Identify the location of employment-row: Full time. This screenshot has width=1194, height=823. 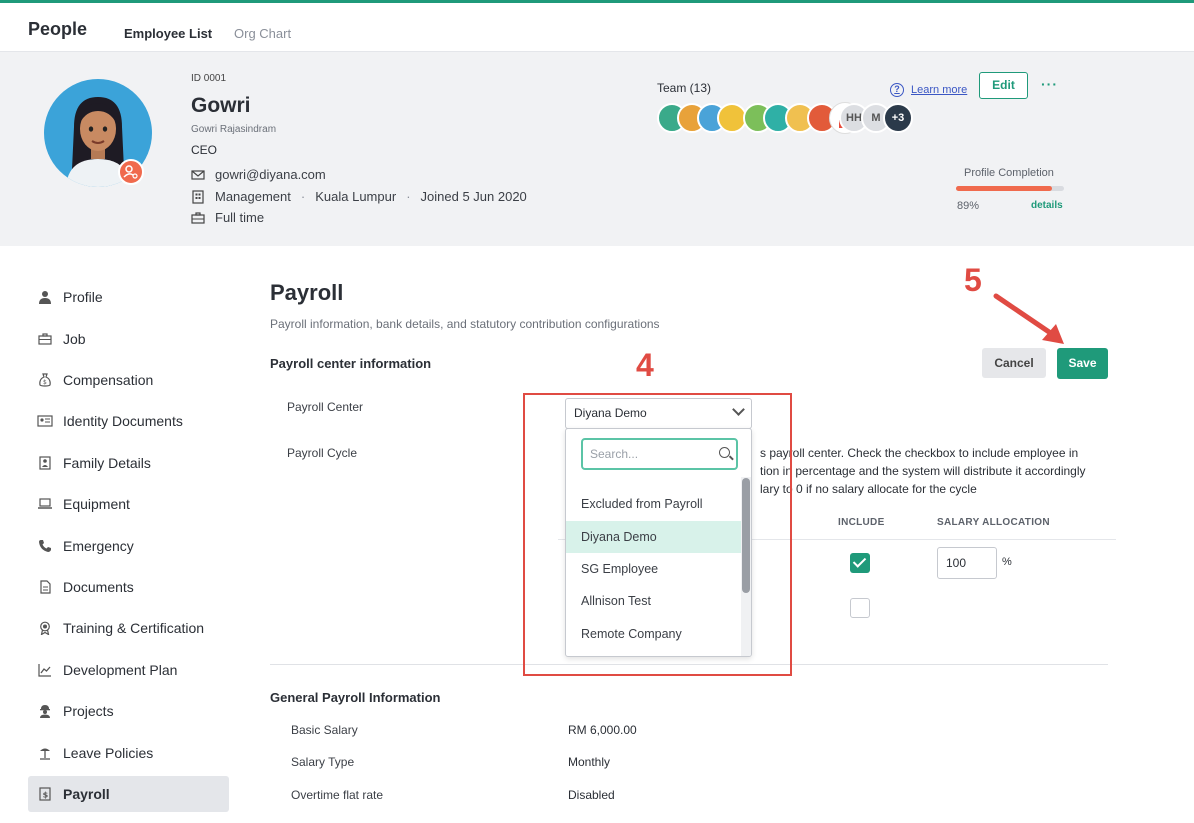
(227, 217).